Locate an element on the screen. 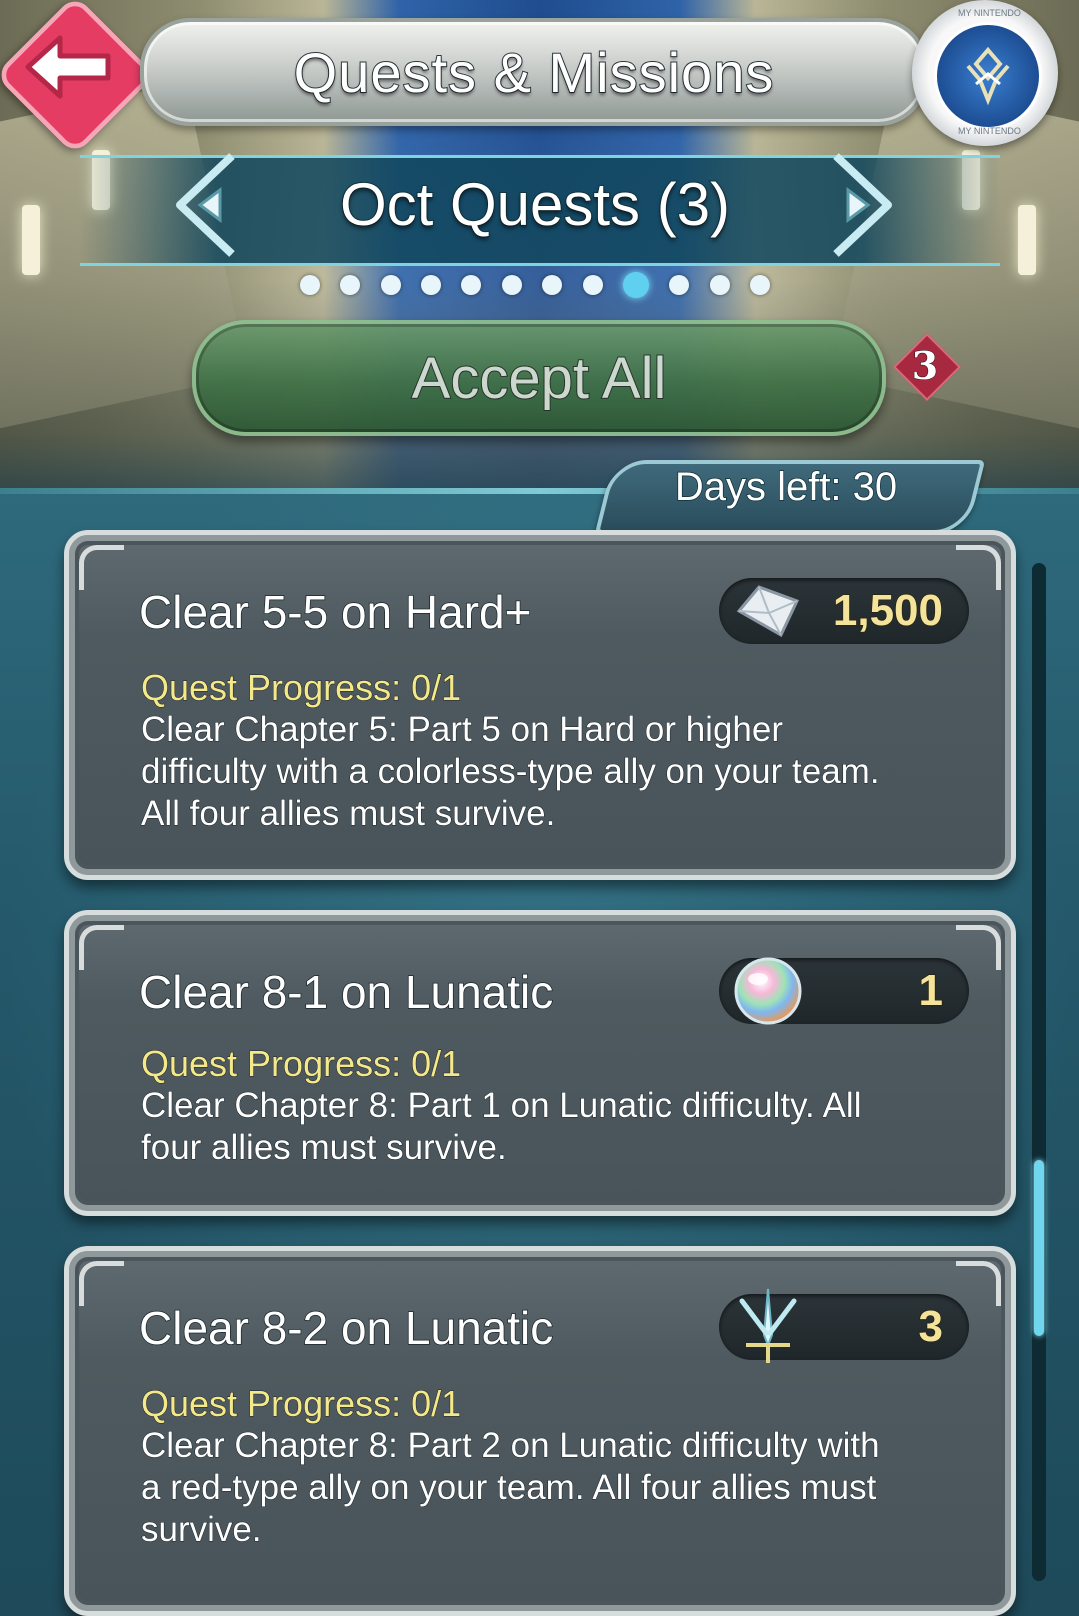 This screenshot has height=1616, width=1079. title-banner: Quests & Missions is located at coordinates (534, 72).